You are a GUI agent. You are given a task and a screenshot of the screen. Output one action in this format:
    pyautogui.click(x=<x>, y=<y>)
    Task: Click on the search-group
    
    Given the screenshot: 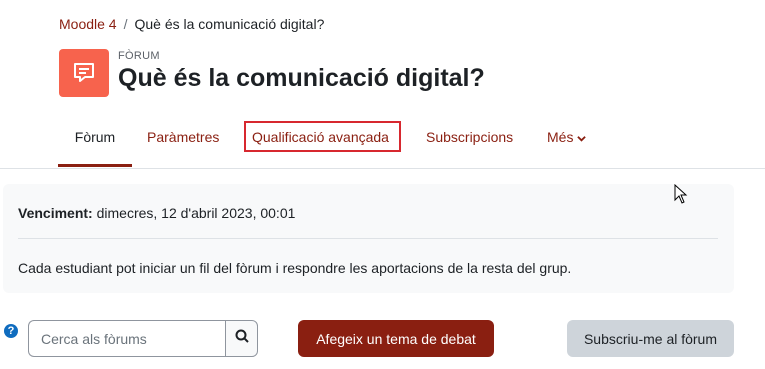 What is the action you would take?
    pyautogui.click(x=143, y=338)
    